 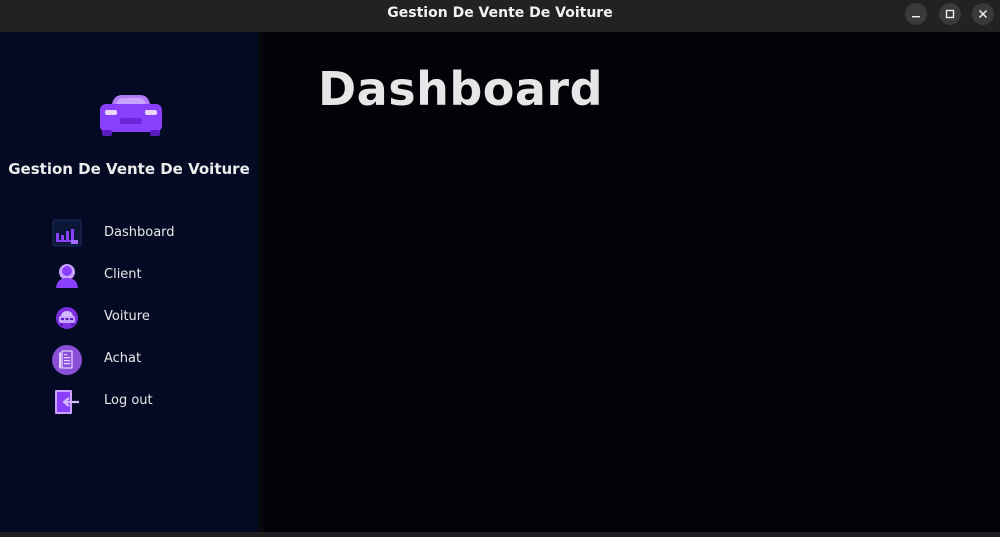 I want to click on close-icon, so click(x=983, y=14).